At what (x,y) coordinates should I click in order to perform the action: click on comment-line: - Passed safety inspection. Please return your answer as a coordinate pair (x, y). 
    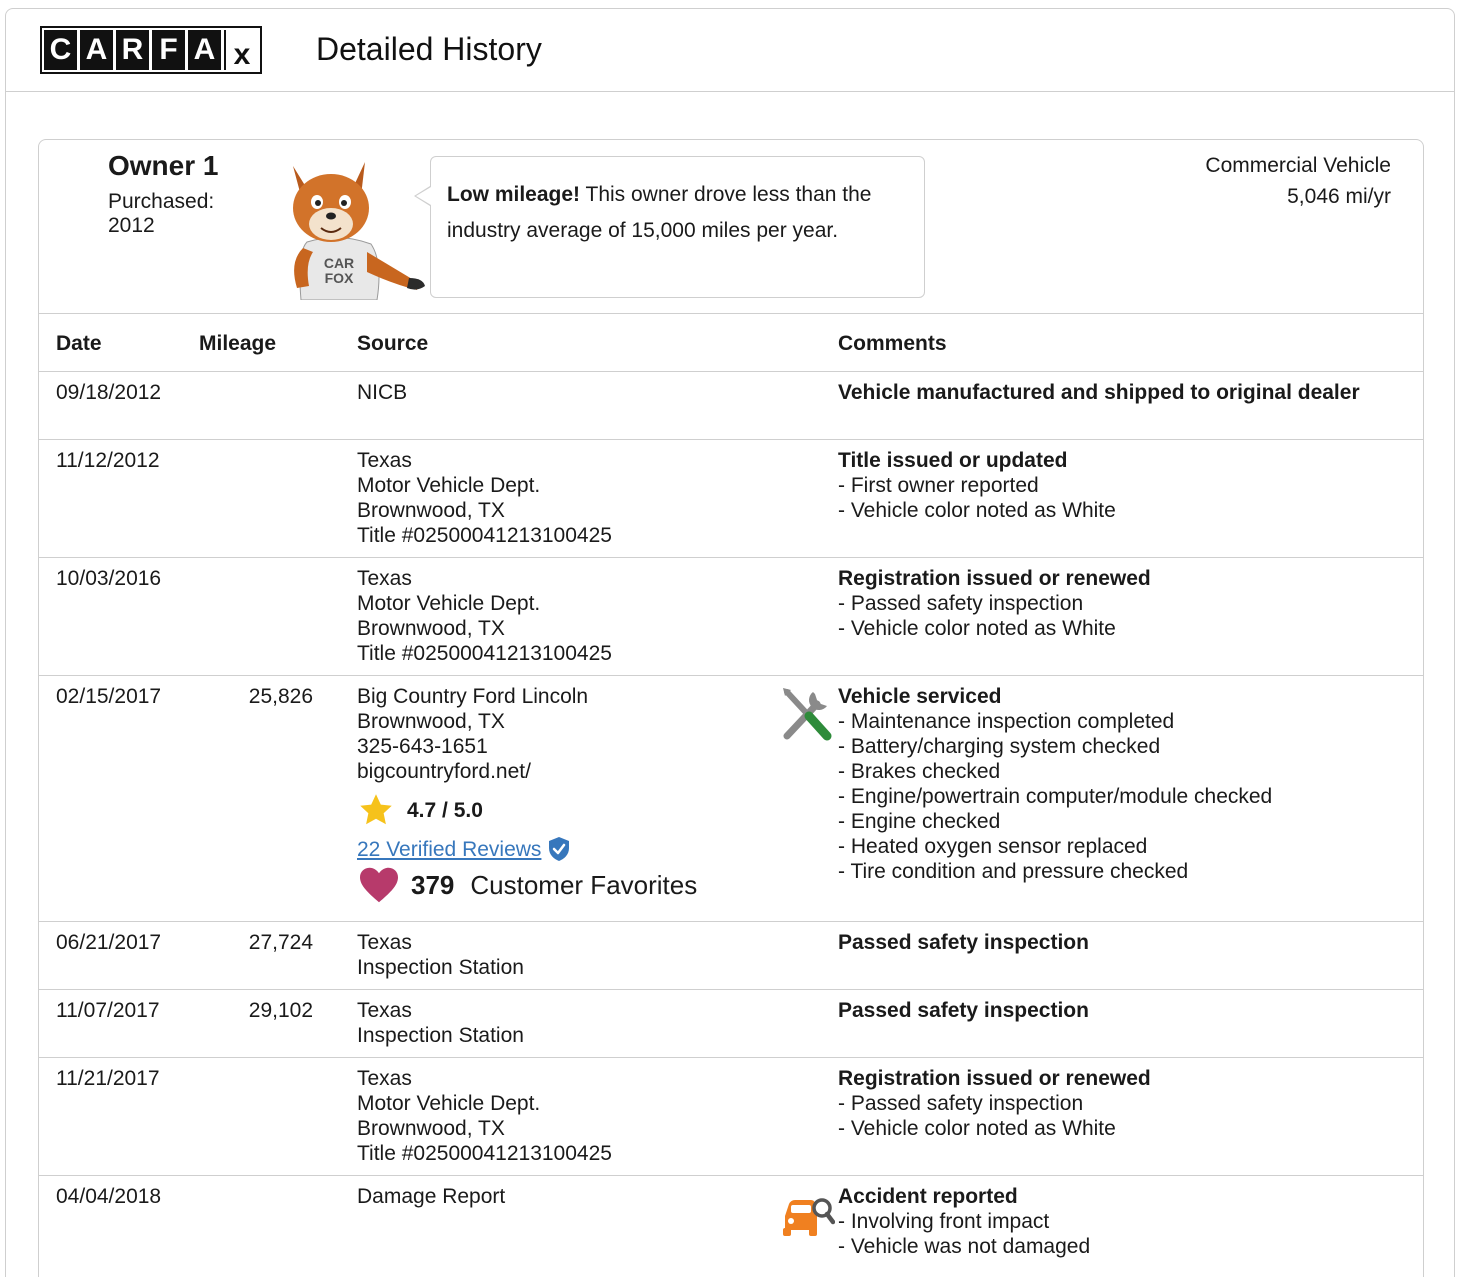
    Looking at the image, I should click on (961, 1103).